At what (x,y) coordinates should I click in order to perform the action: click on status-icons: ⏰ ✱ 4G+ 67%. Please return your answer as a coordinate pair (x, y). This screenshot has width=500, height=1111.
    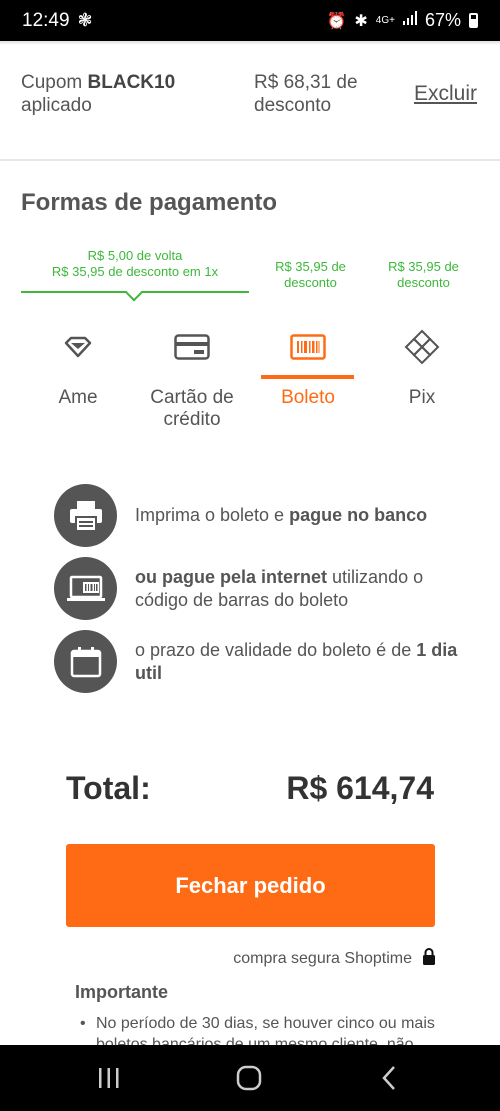
    Looking at the image, I should click on (402, 20).